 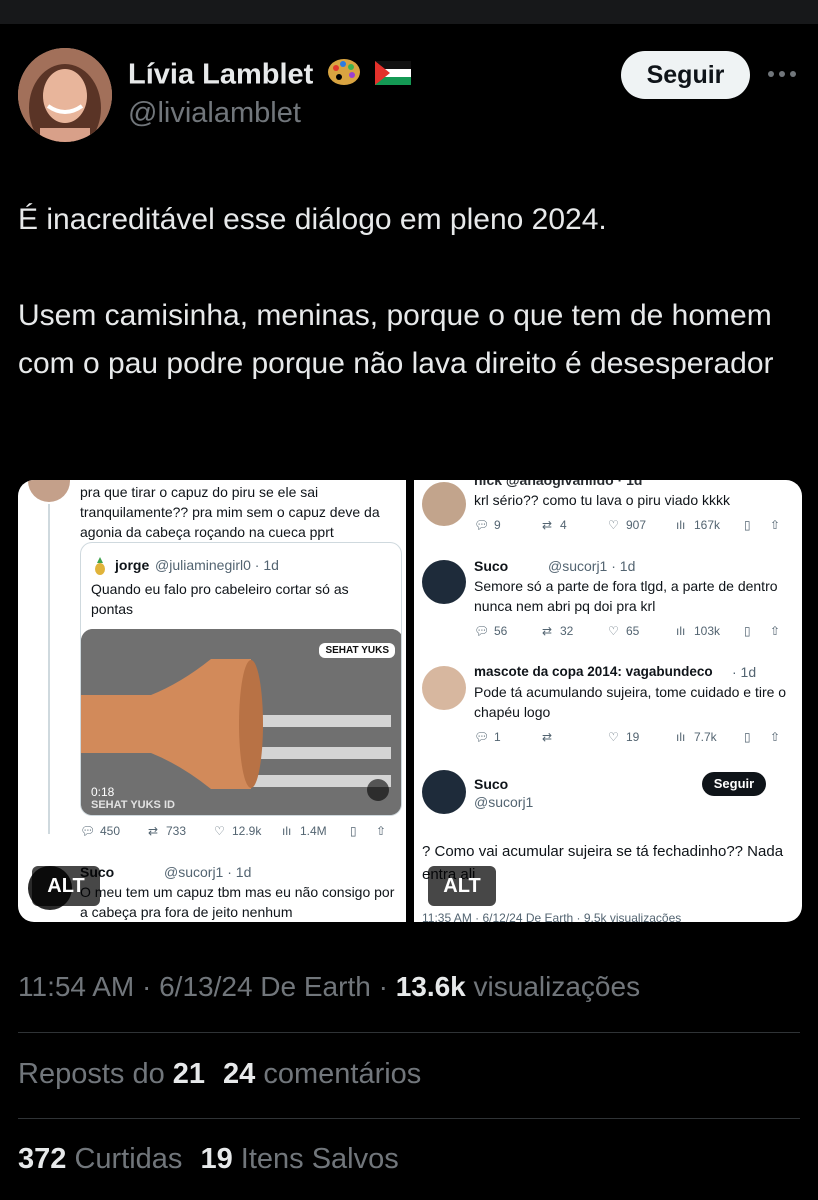 What do you see at coordinates (217, 565) in the screenshot?
I see `quote-author-handle: @juliaminegirl0 · 1d` at bounding box center [217, 565].